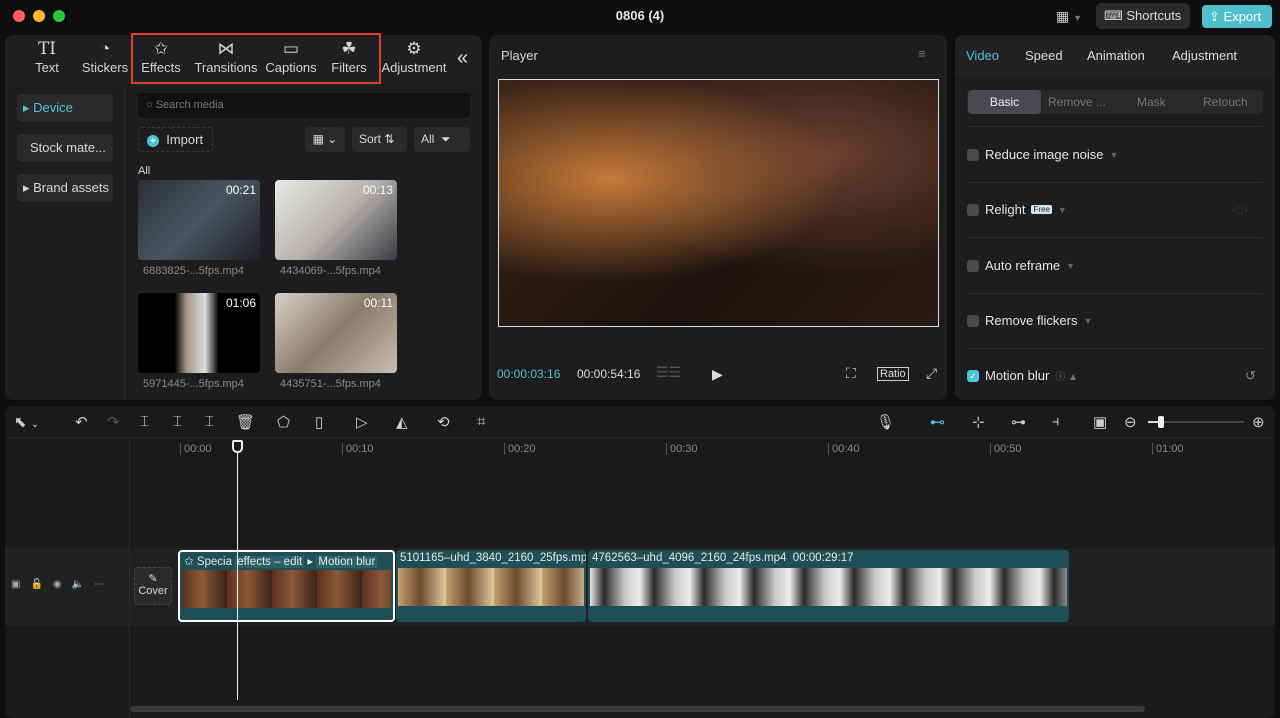 This screenshot has height=718, width=1280. What do you see at coordinates (81, 422) in the screenshot?
I see `undo-icon: ↶` at bounding box center [81, 422].